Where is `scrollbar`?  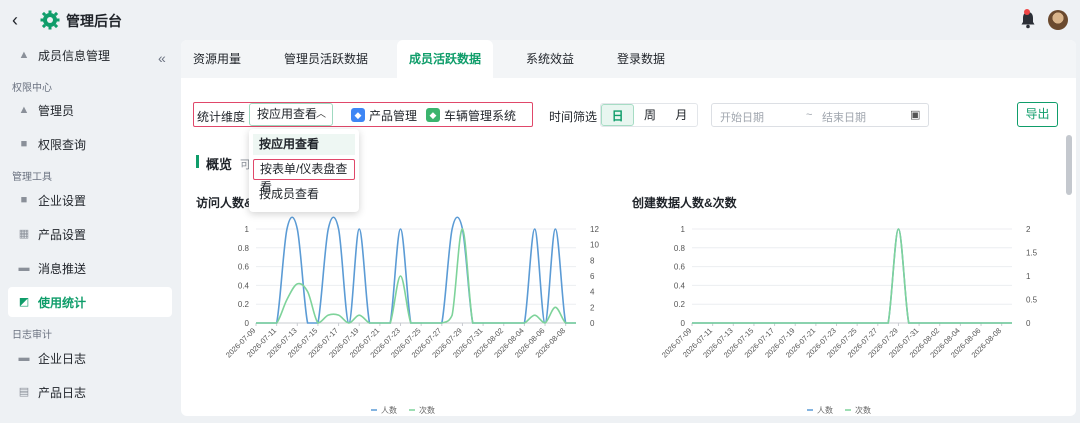
scrollbar is located at coordinates (1069, 165).